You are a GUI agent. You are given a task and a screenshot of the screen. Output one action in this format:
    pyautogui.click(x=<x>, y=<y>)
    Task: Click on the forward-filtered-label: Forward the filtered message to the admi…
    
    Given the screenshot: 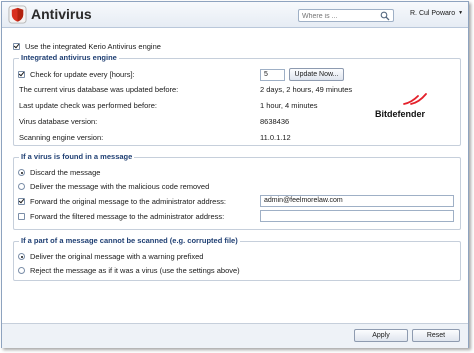 What is the action you would take?
    pyautogui.click(x=127, y=216)
    